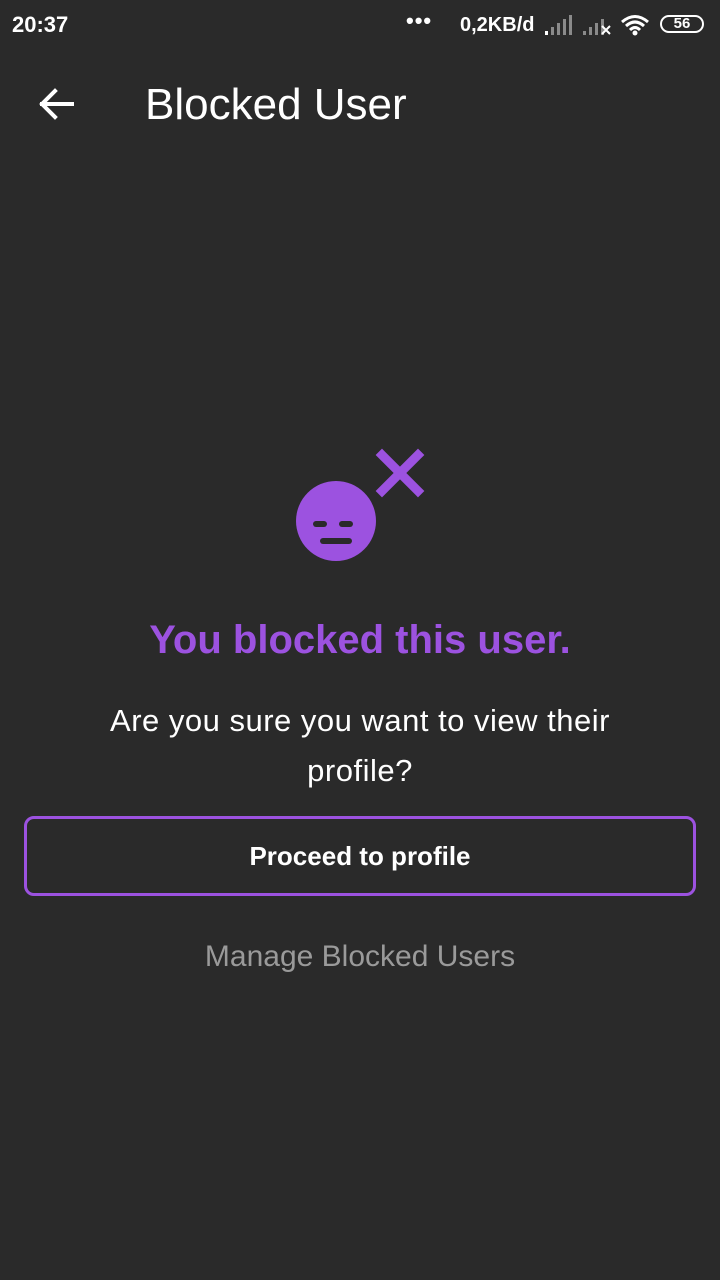 This screenshot has width=720, height=1280. What do you see at coordinates (682, 24) in the screenshot?
I see `battery-icon: 56` at bounding box center [682, 24].